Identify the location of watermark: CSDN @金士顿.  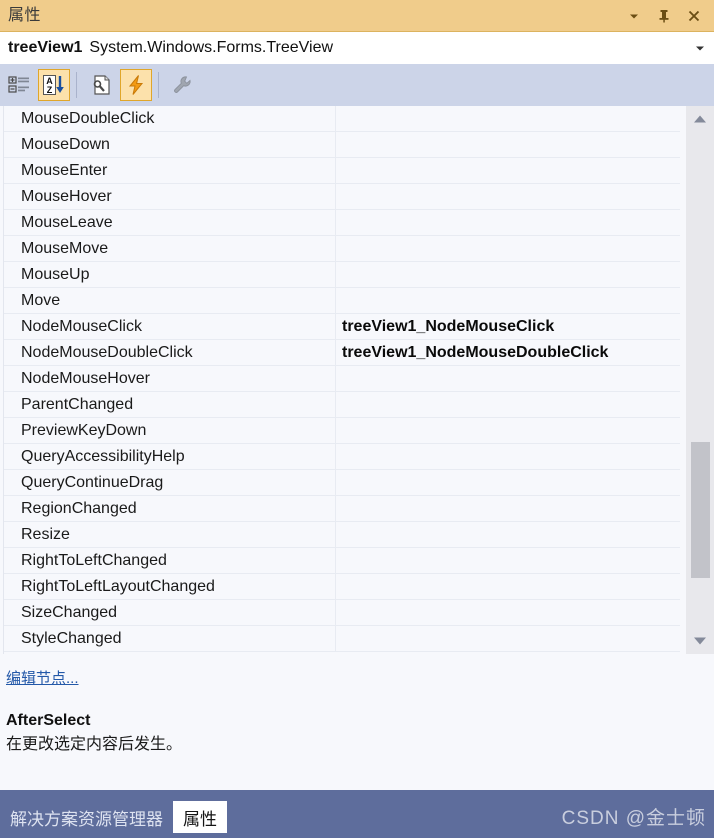
(633, 818).